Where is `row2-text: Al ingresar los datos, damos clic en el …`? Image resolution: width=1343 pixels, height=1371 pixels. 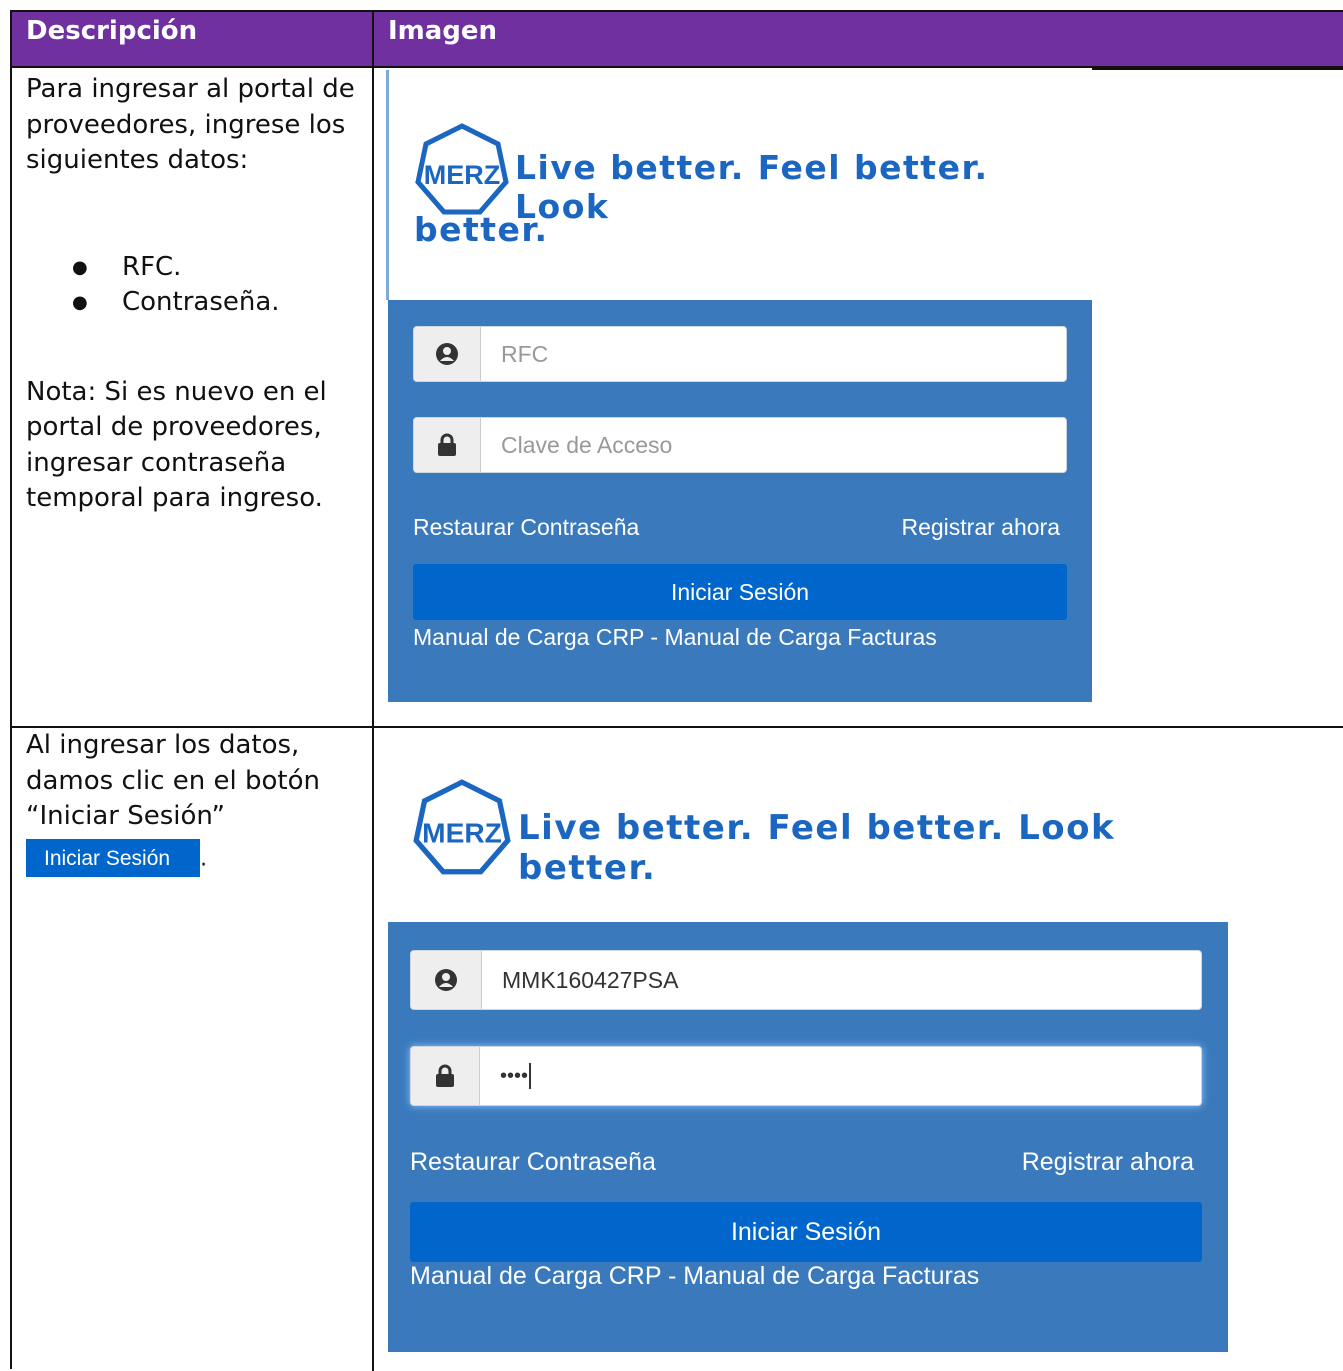 row2-text: Al ingresar los datos, damos clic en el … is located at coordinates (173, 780).